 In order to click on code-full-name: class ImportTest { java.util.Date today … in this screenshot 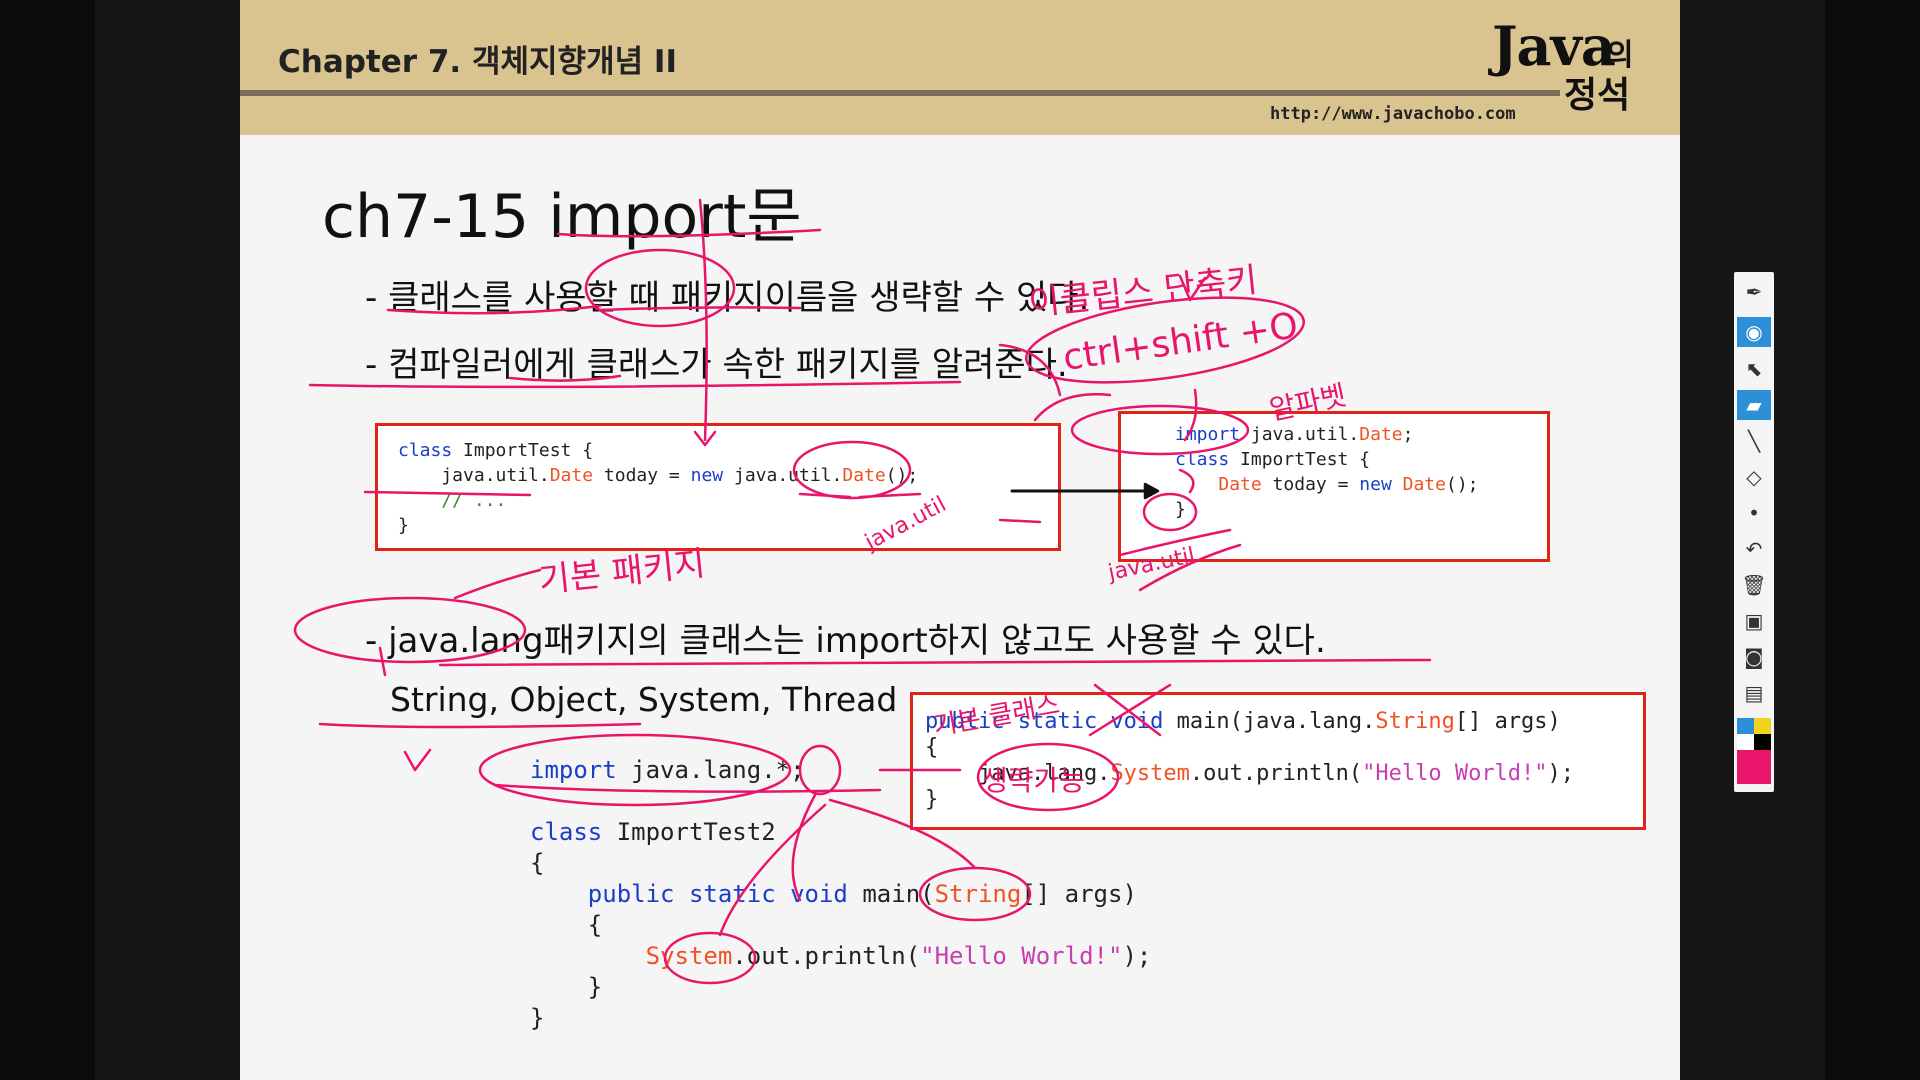, I will do `click(718, 482)`.